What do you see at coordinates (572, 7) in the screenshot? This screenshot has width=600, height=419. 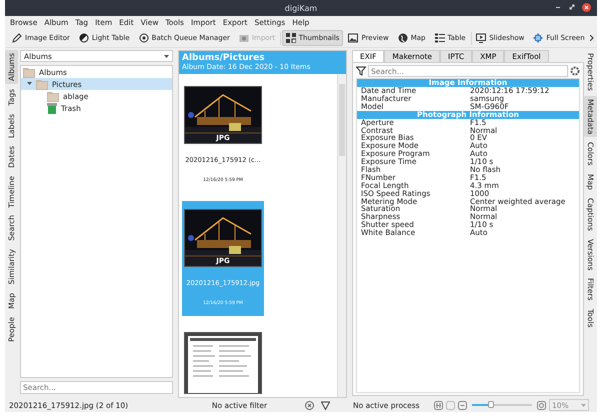 I see `restore-icon` at bounding box center [572, 7].